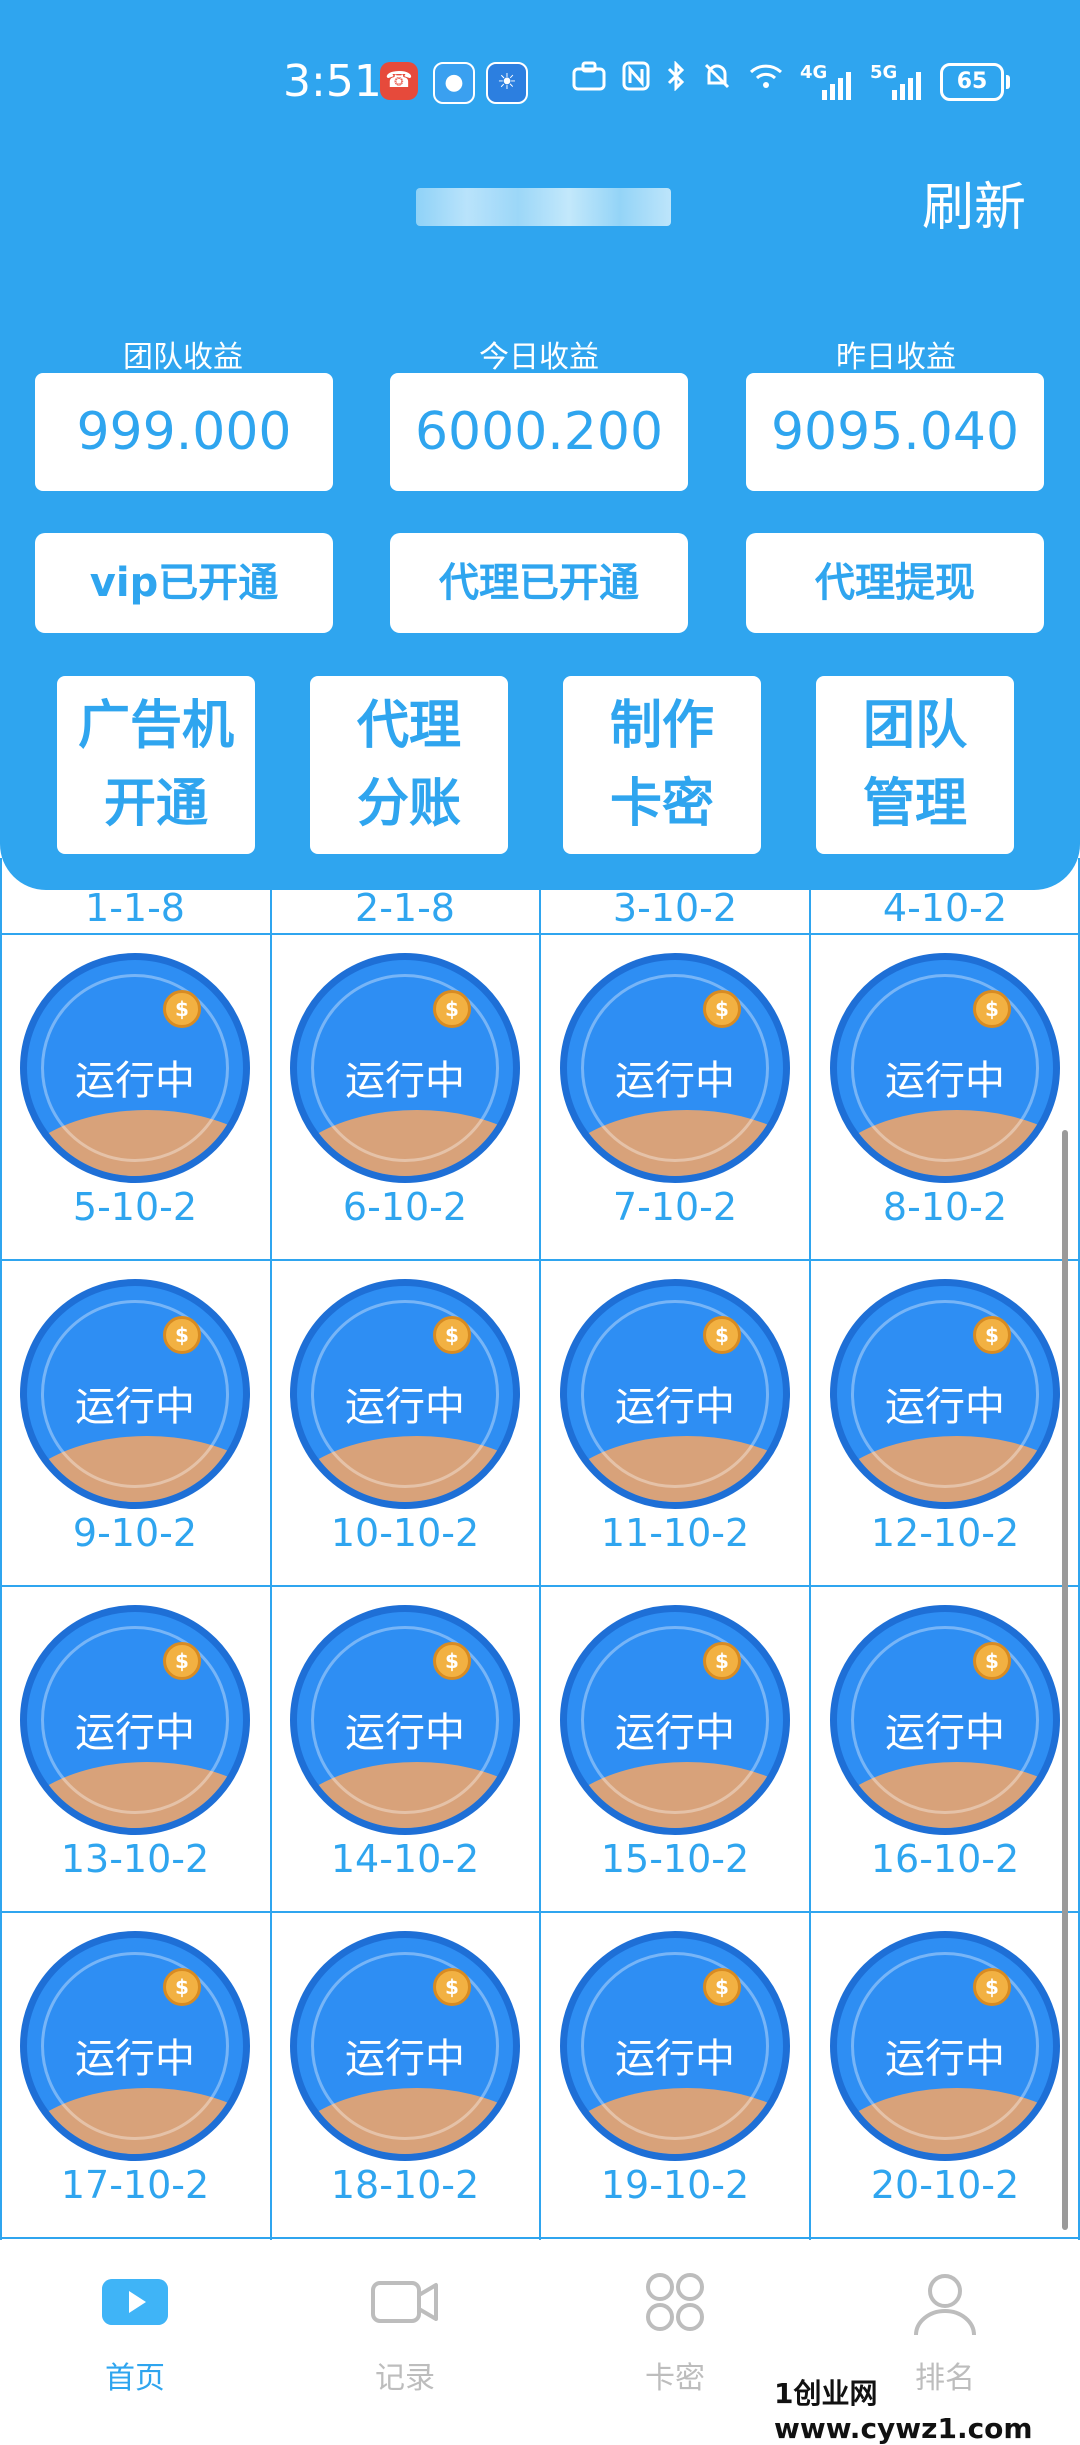 This screenshot has width=1080, height=2445. What do you see at coordinates (895, 583) in the screenshot?
I see `agent-withdraw-button: 代理提现` at bounding box center [895, 583].